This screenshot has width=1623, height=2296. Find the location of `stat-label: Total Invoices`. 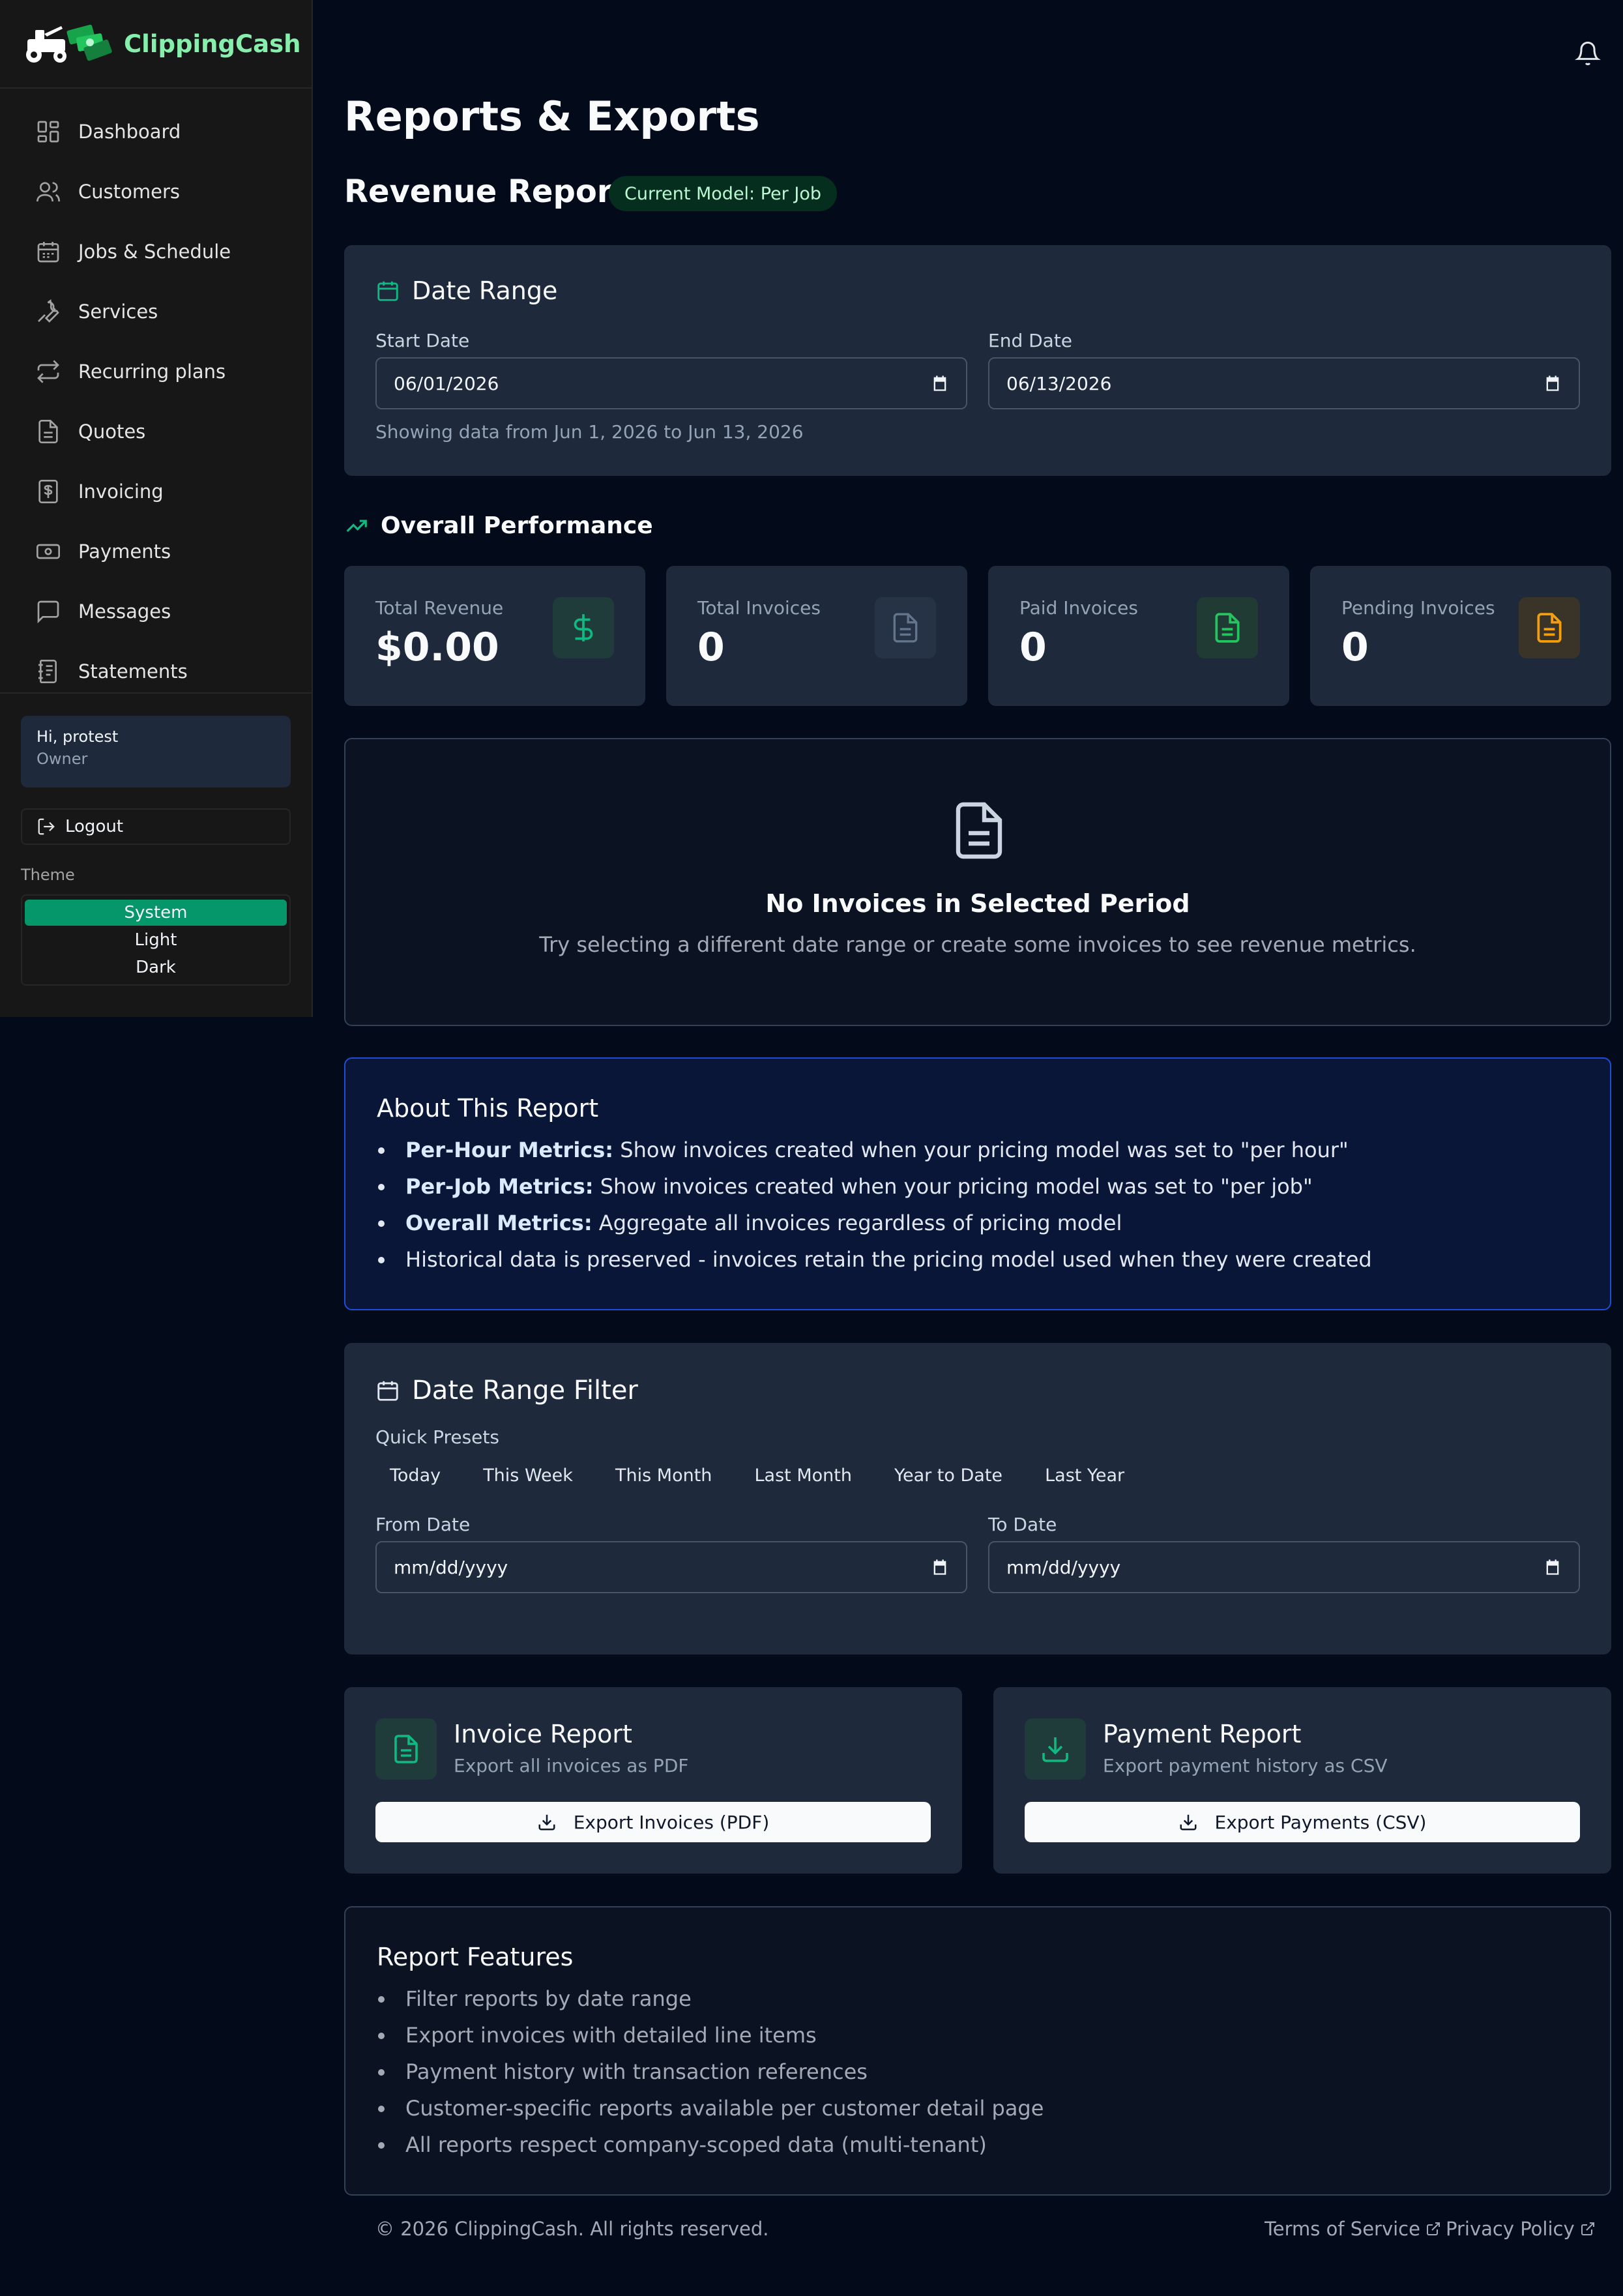

stat-label: Total Invoices is located at coordinates (759, 608).